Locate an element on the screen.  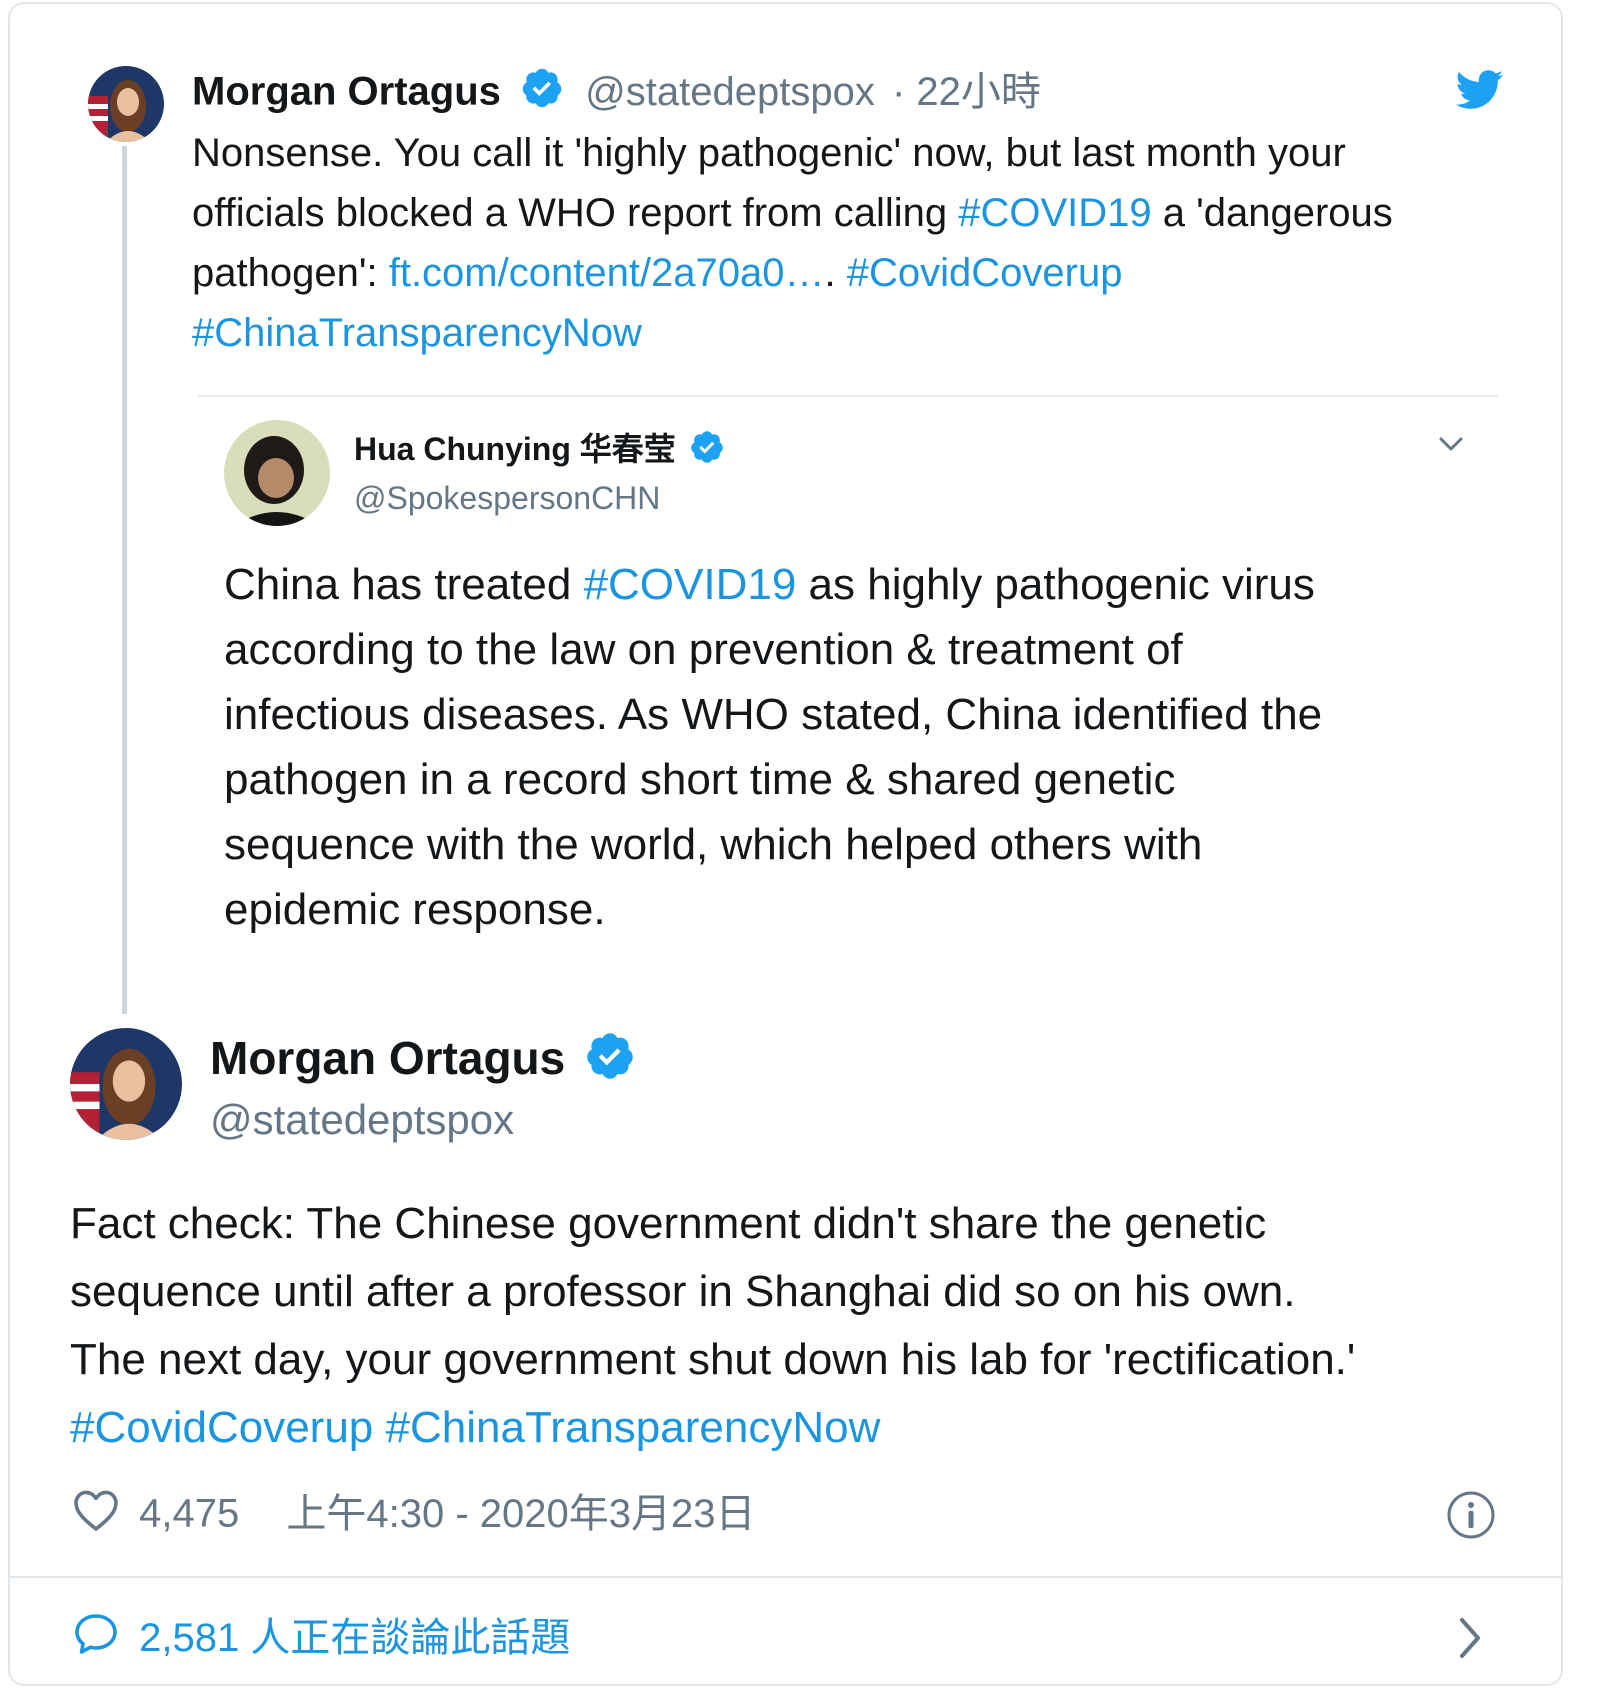
tweet-timestamp: 上午4:30 - 2020年3月23日 is located at coordinates (520, 1514).